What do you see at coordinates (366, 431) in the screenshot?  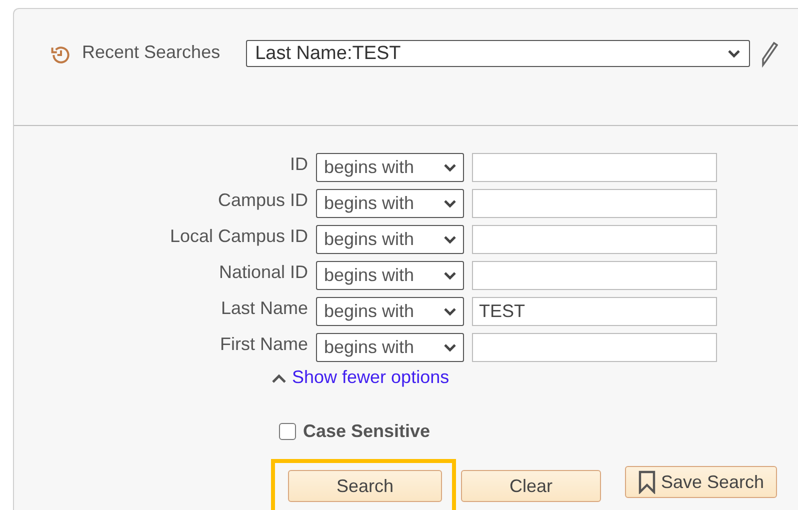 I see `case-sensitive-label: Case Sensitive` at bounding box center [366, 431].